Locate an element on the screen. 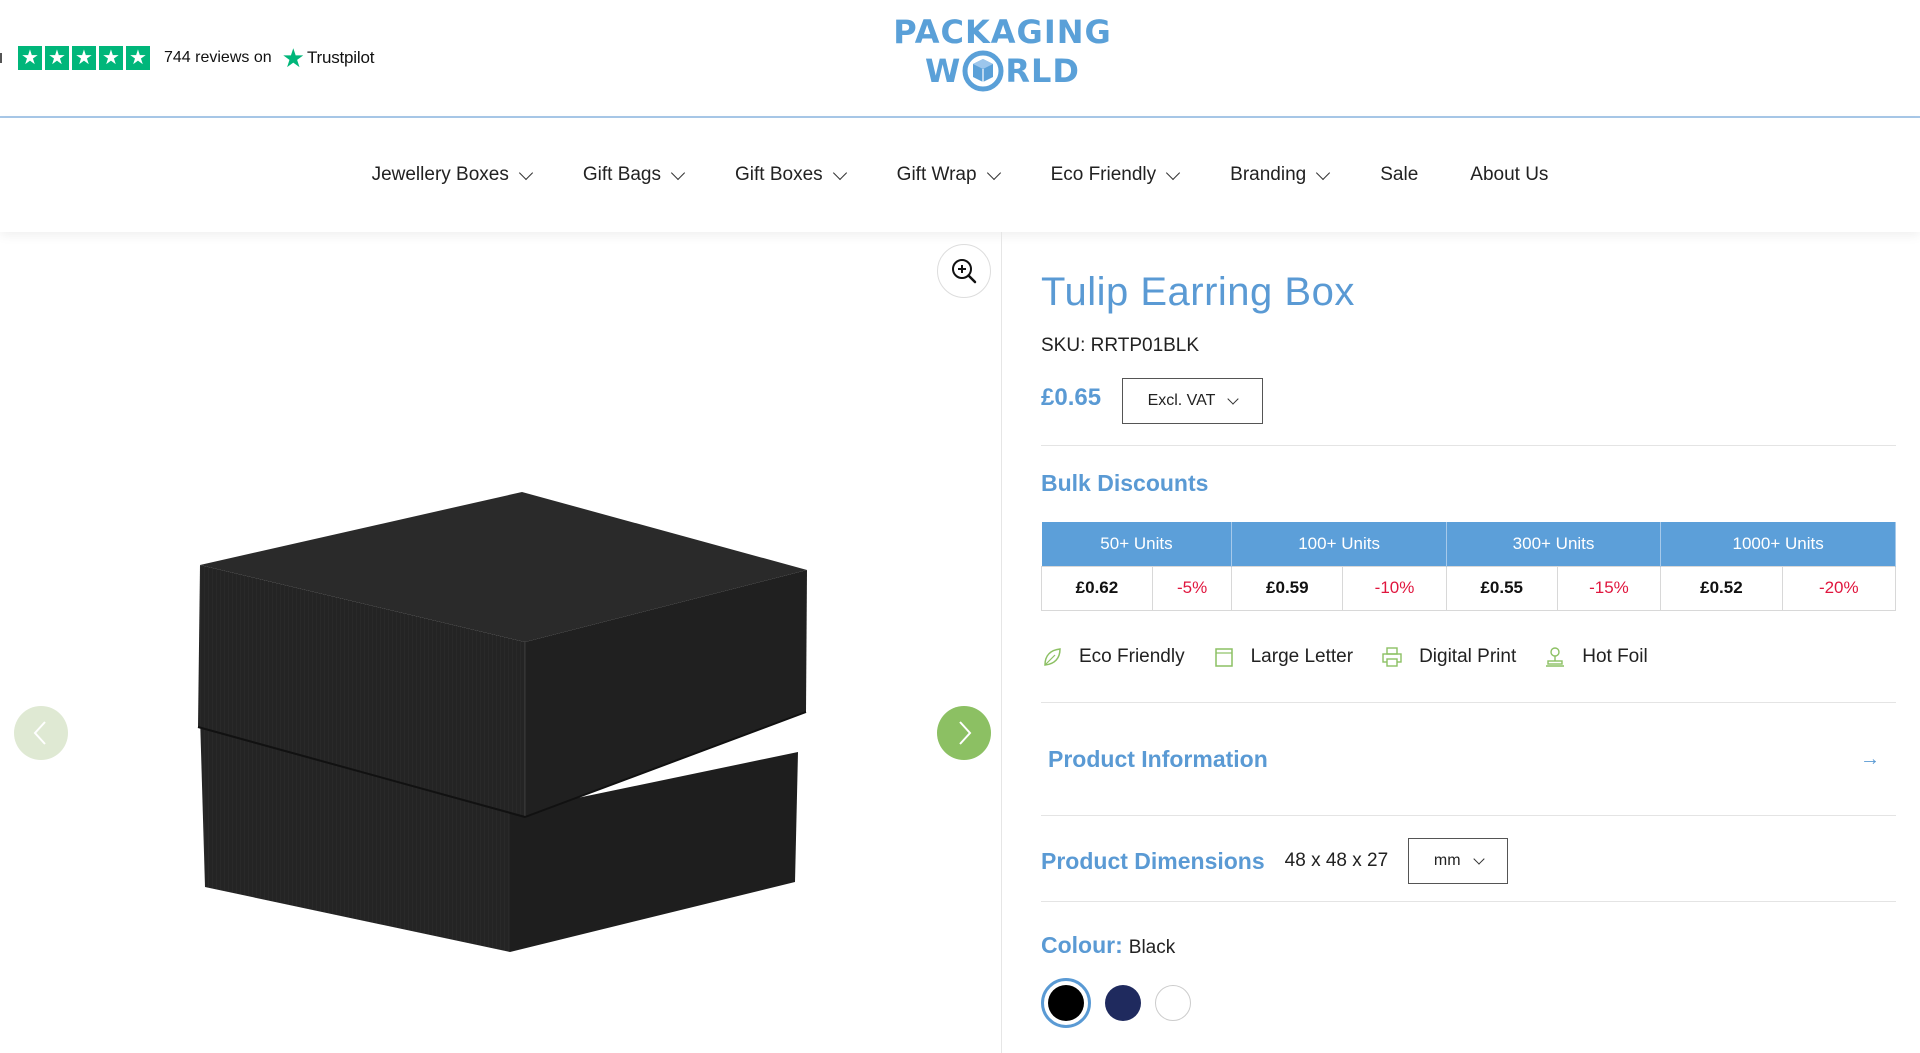 Image resolution: width=1920 pixels, height=1053 pixels. product-price: £0.65 is located at coordinates (1071, 397).